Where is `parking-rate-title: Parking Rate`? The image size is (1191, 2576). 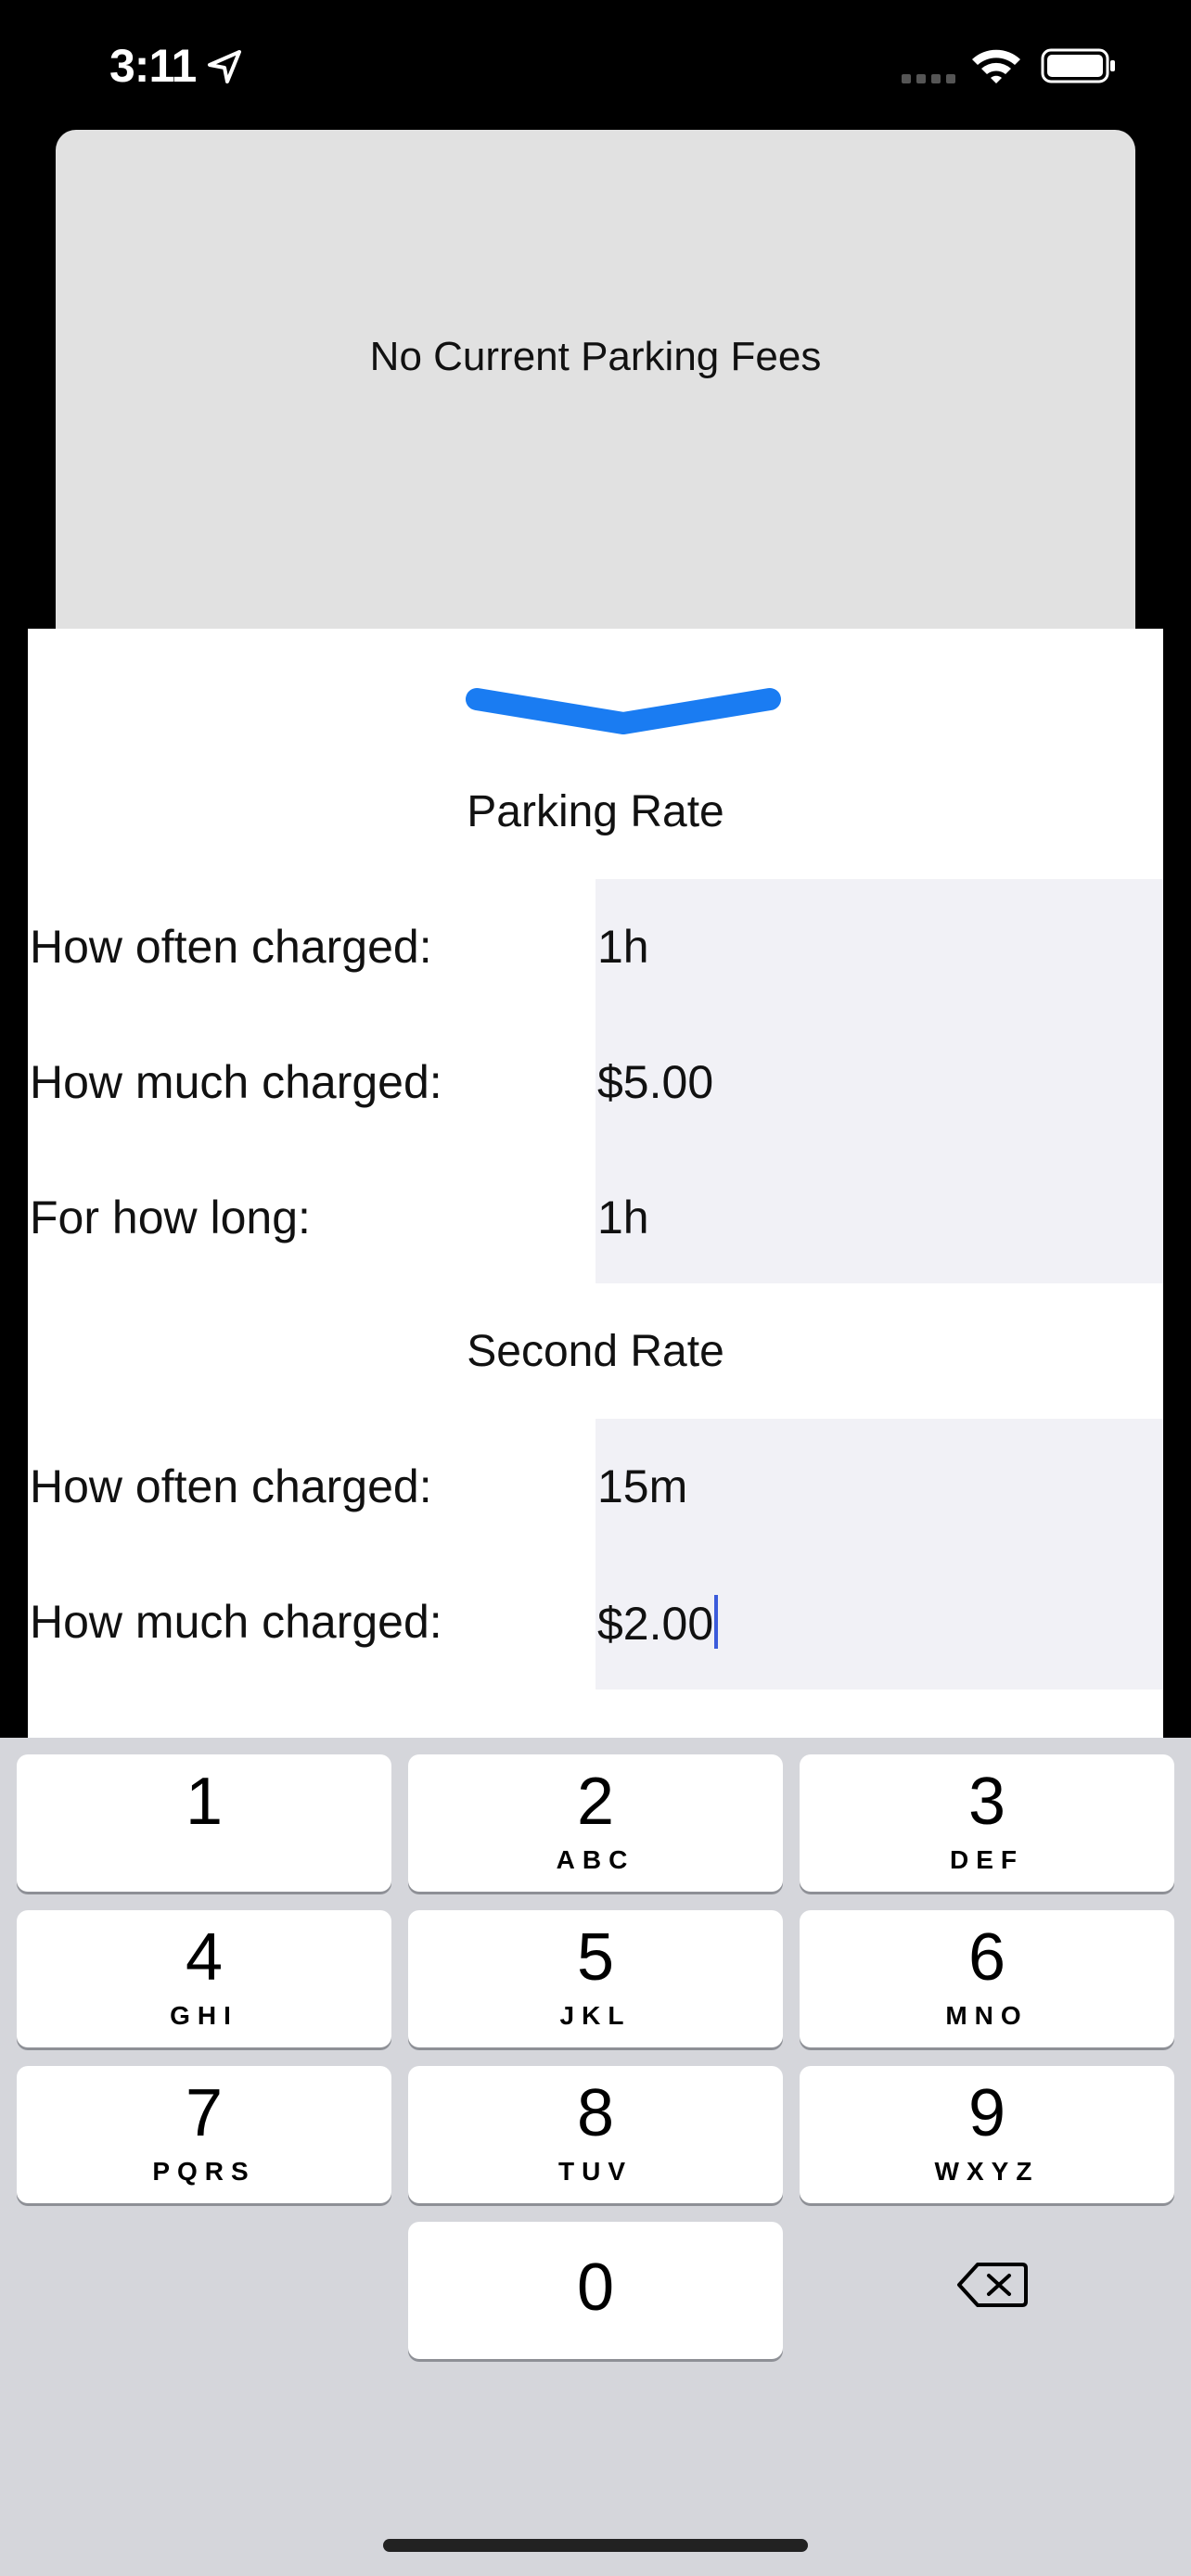
parking-rate-title: Parking Rate is located at coordinates (595, 811).